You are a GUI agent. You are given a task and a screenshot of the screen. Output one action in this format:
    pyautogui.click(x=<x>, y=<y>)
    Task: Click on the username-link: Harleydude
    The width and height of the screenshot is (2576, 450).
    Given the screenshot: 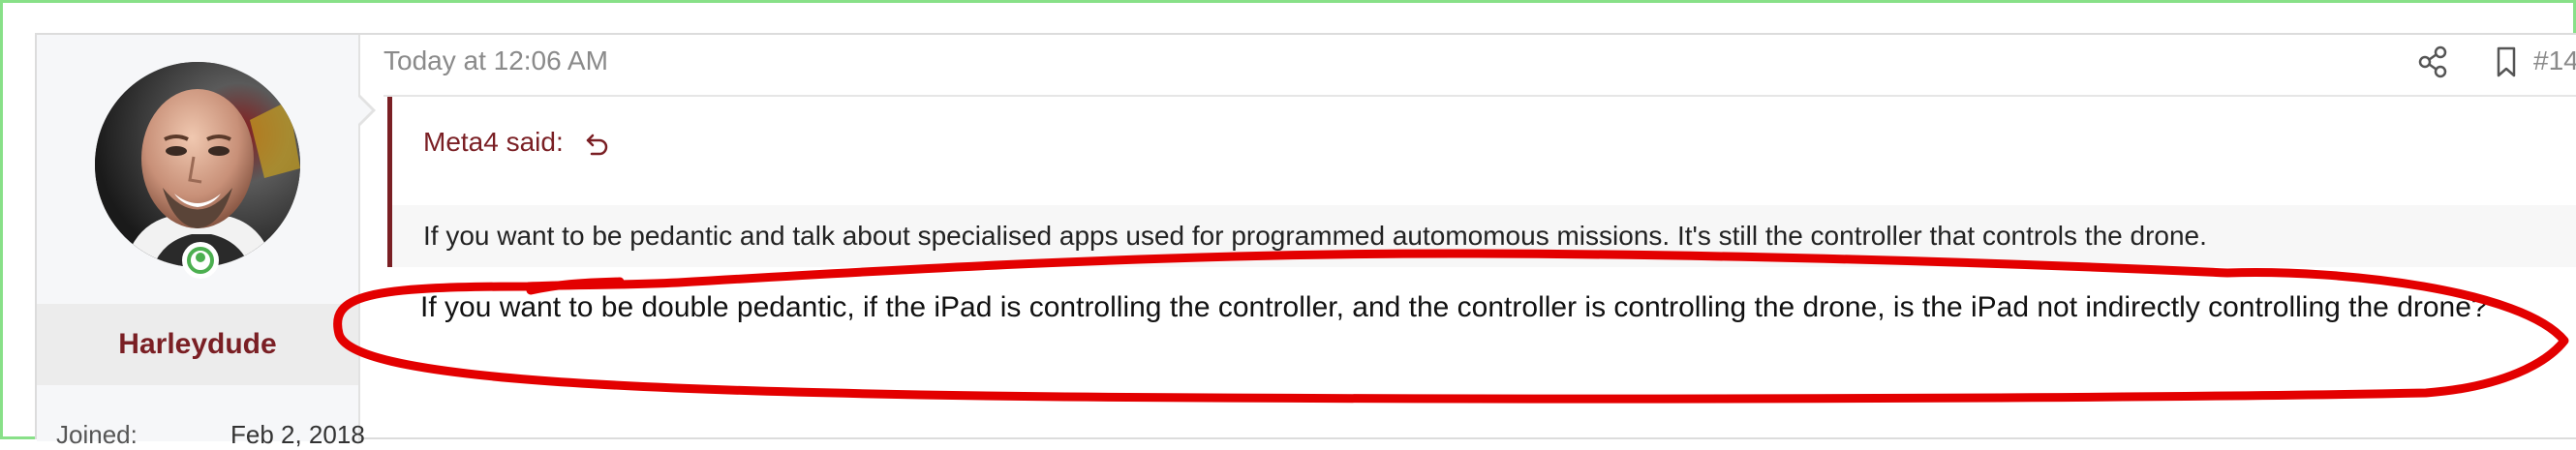 What is the action you would take?
    pyautogui.click(x=197, y=344)
    